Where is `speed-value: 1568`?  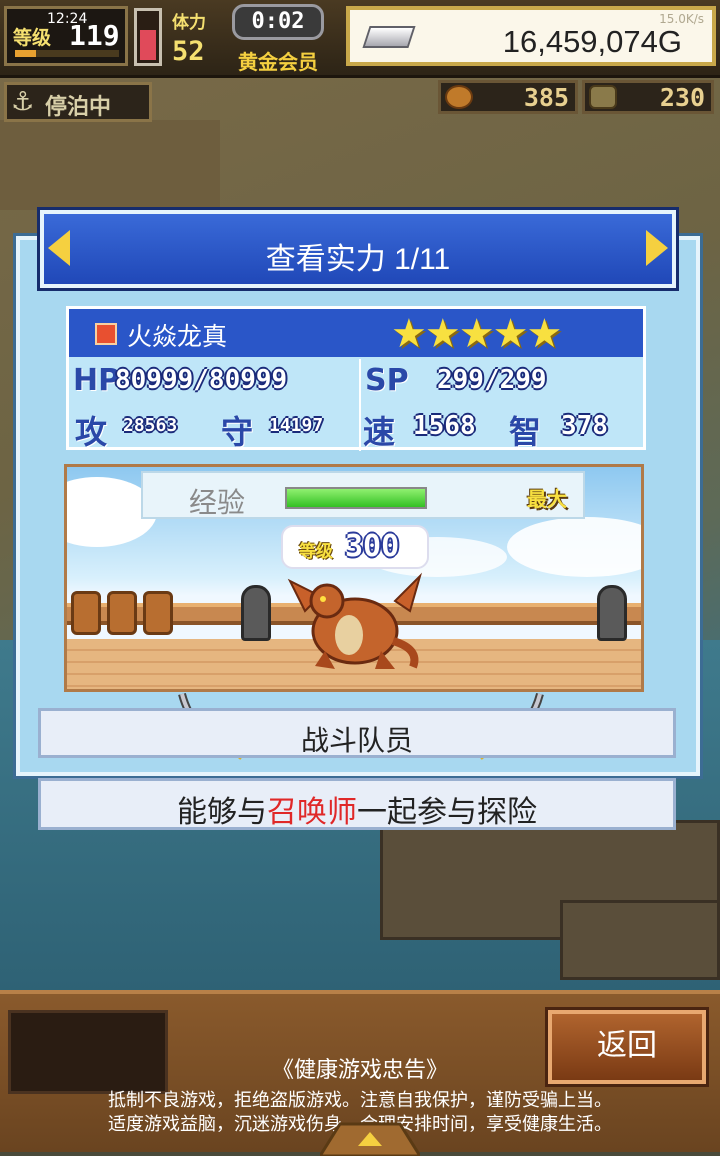
speed-value: 1568 is located at coordinates (444, 426).